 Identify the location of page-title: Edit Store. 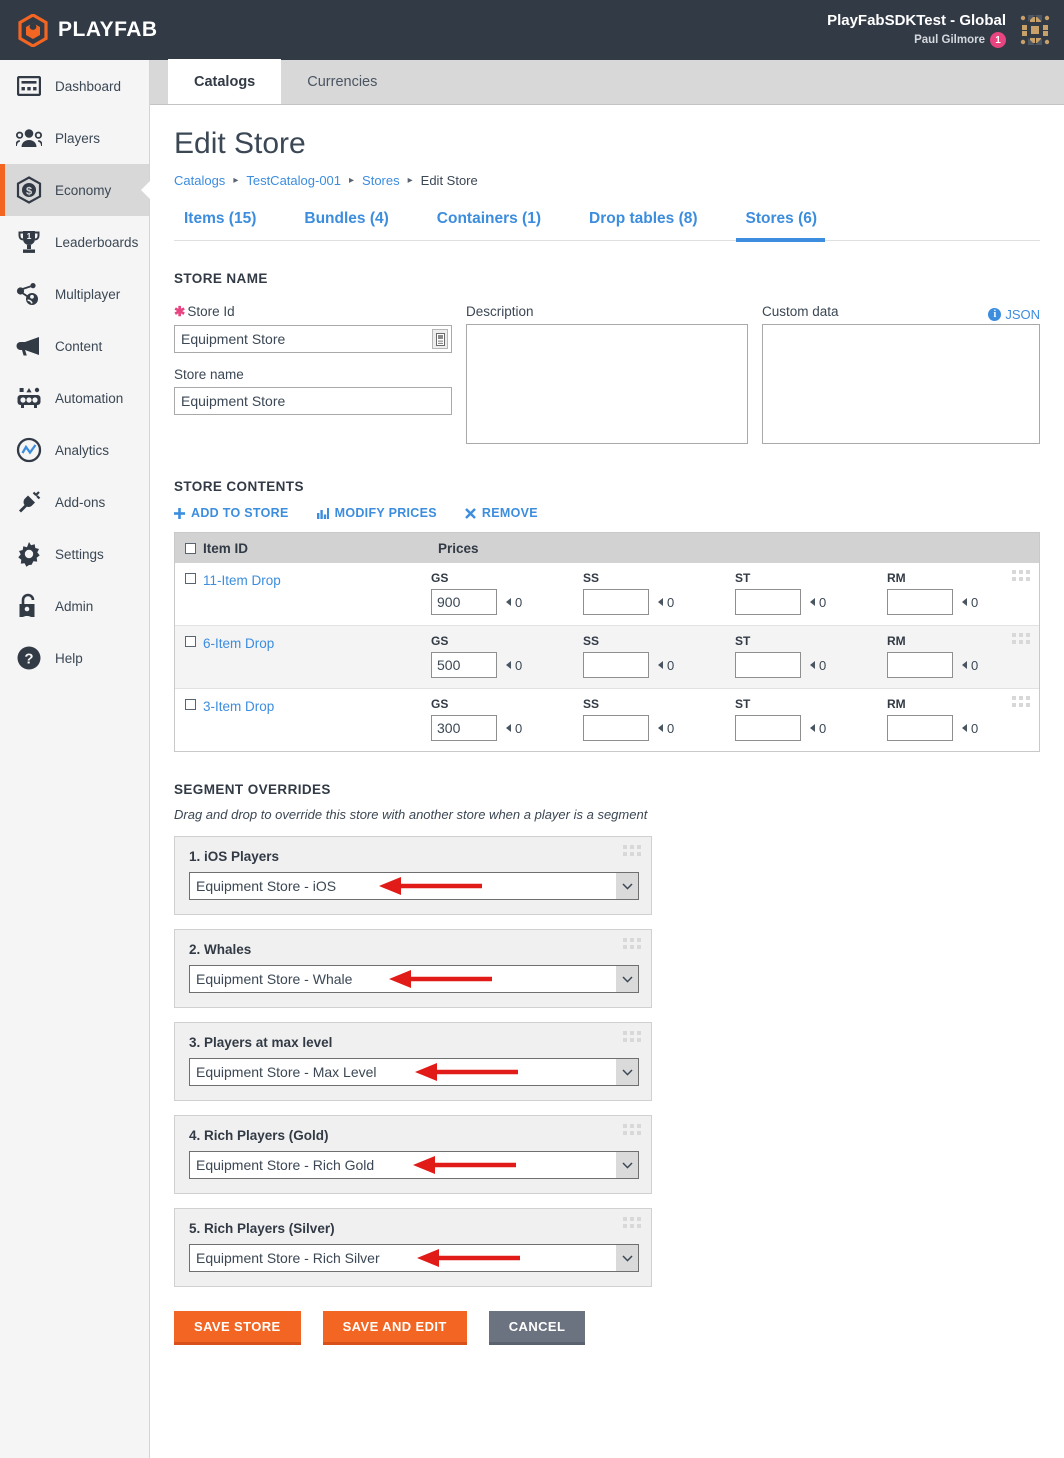
(240, 143).